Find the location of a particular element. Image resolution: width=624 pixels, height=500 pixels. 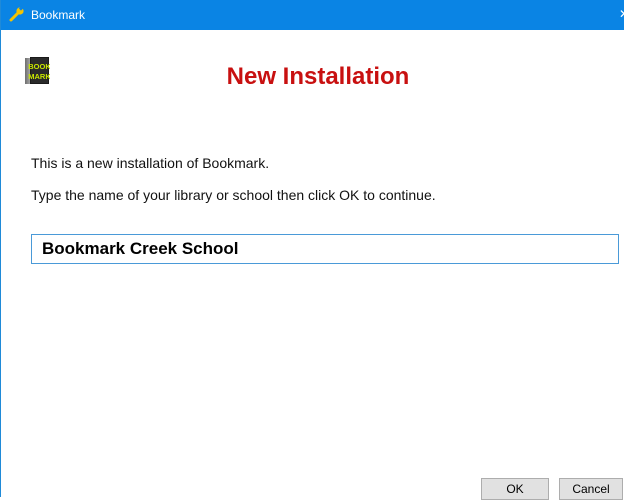

window-title: Bookmark is located at coordinates (58, 15).